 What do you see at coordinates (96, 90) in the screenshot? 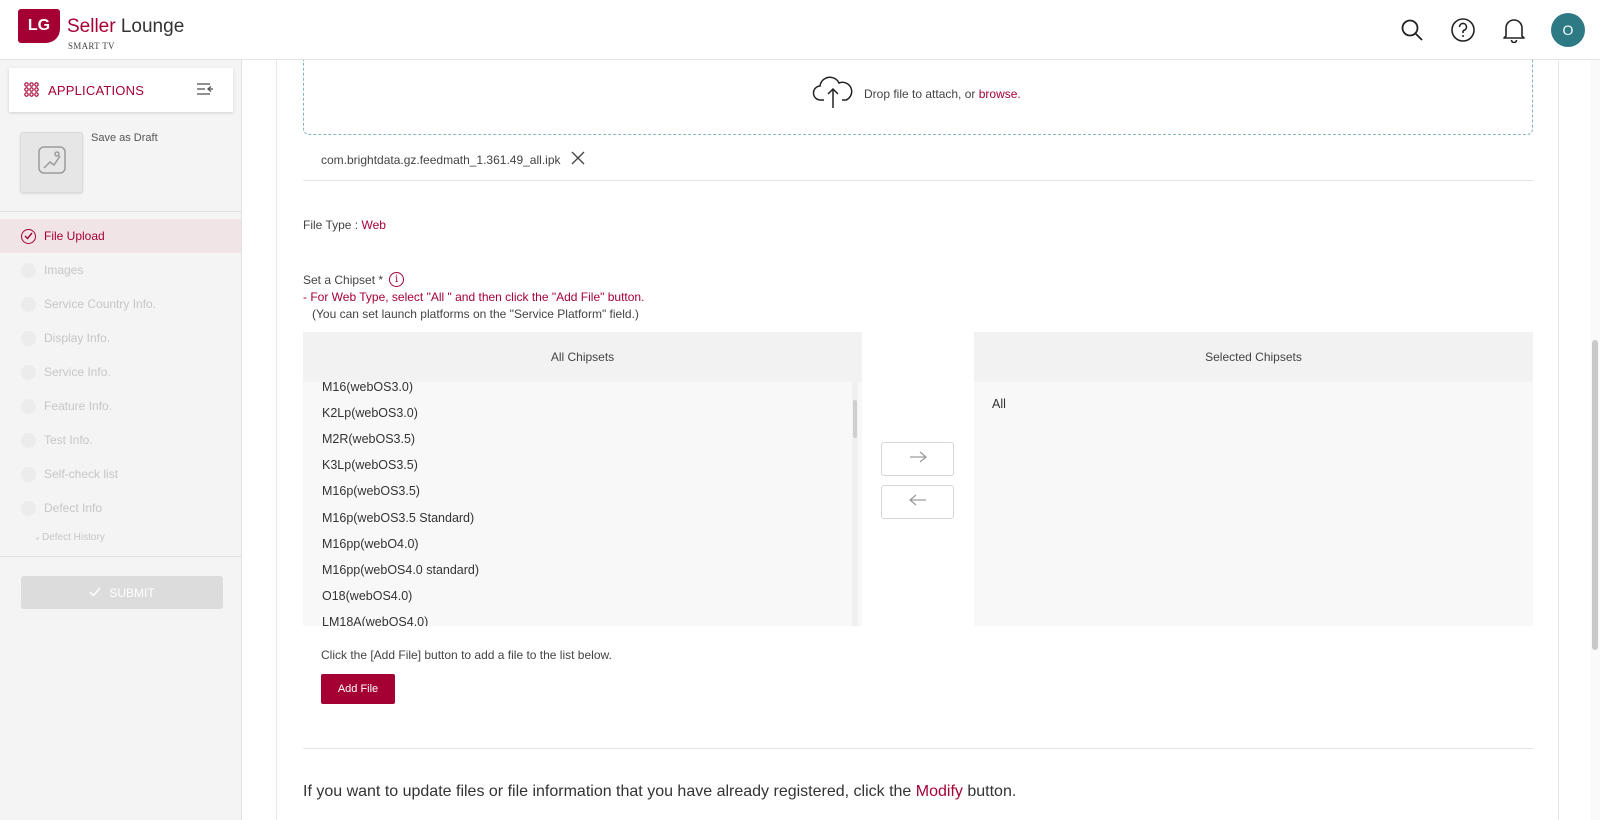
I see `applications-label: APPLICATIONS` at bounding box center [96, 90].